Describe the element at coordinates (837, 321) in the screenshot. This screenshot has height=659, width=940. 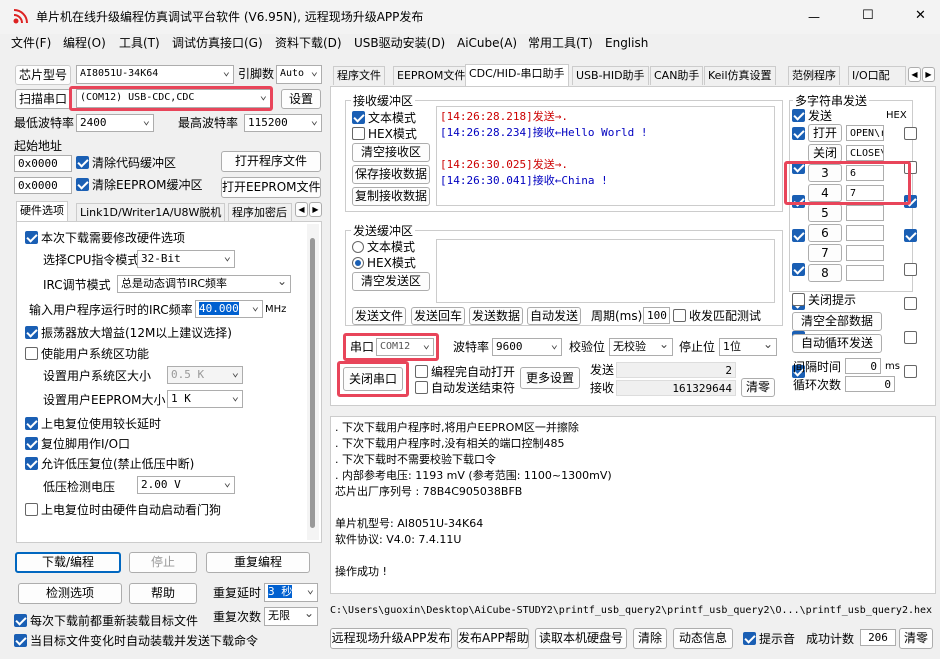
I see `clear-all-data-button: 清空全部数据` at that location.